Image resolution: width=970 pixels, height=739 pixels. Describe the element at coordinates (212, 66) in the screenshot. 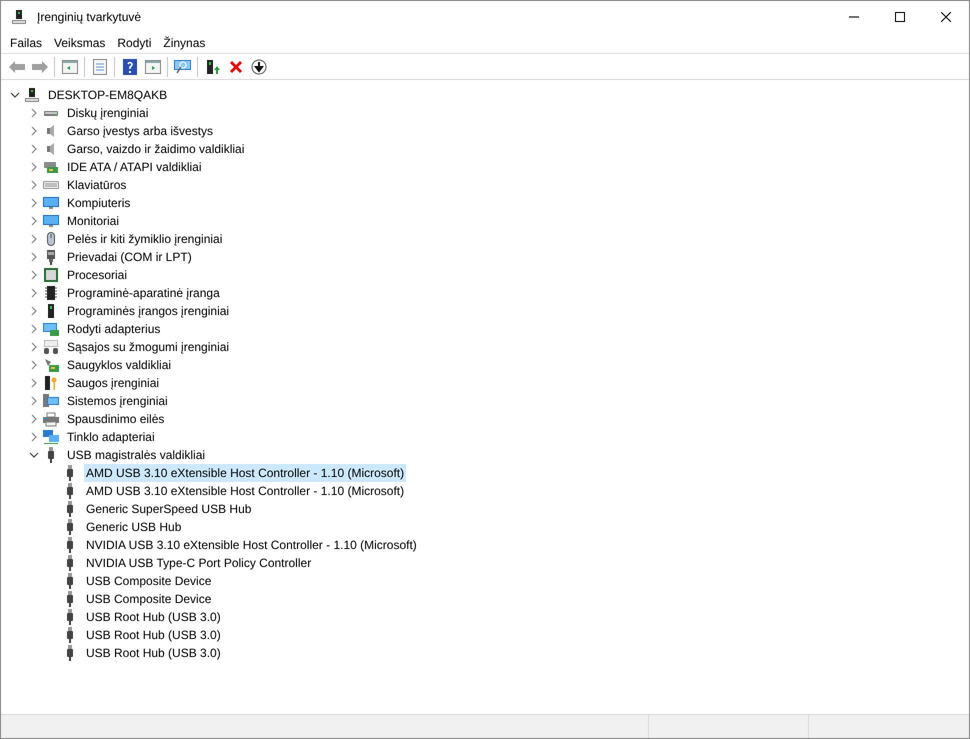

I see `tower-arrow-icon` at that location.